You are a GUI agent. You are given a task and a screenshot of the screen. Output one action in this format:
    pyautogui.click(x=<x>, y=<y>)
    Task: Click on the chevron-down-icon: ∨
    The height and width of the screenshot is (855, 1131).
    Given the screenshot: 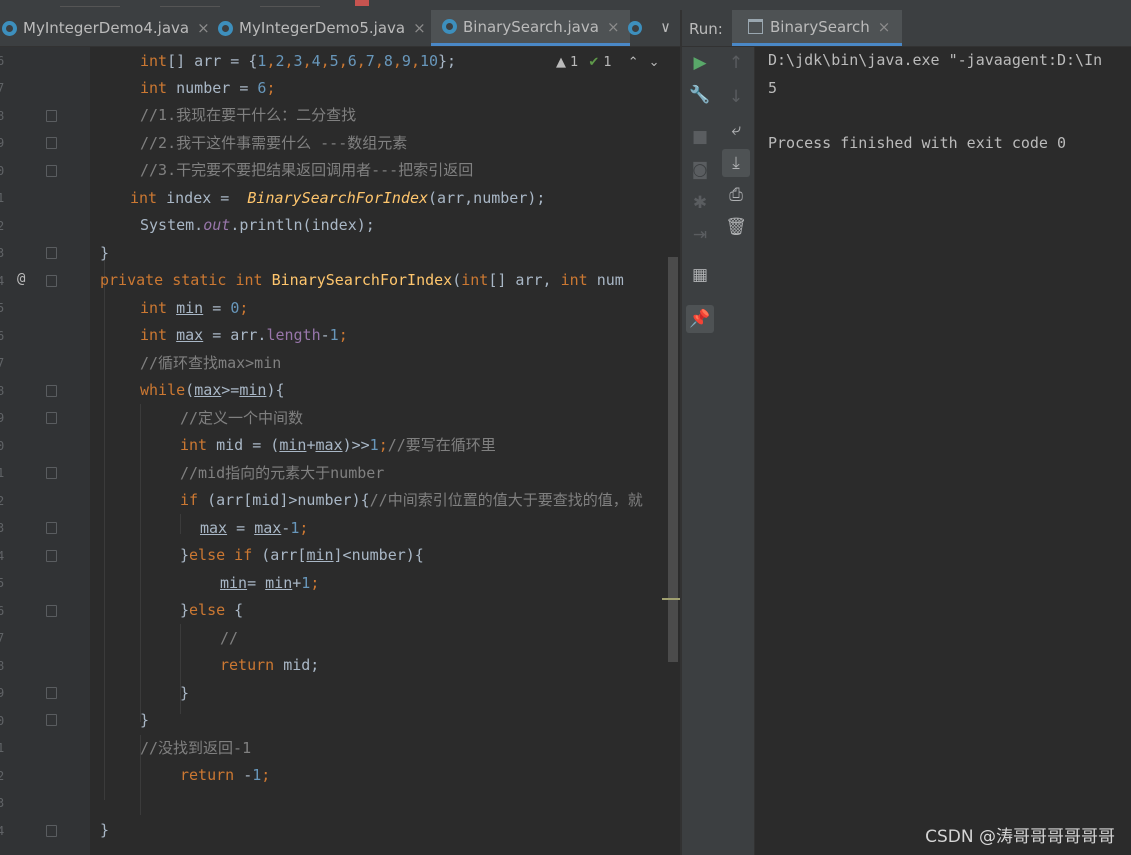 What is the action you would take?
    pyautogui.click(x=665, y=27)
    